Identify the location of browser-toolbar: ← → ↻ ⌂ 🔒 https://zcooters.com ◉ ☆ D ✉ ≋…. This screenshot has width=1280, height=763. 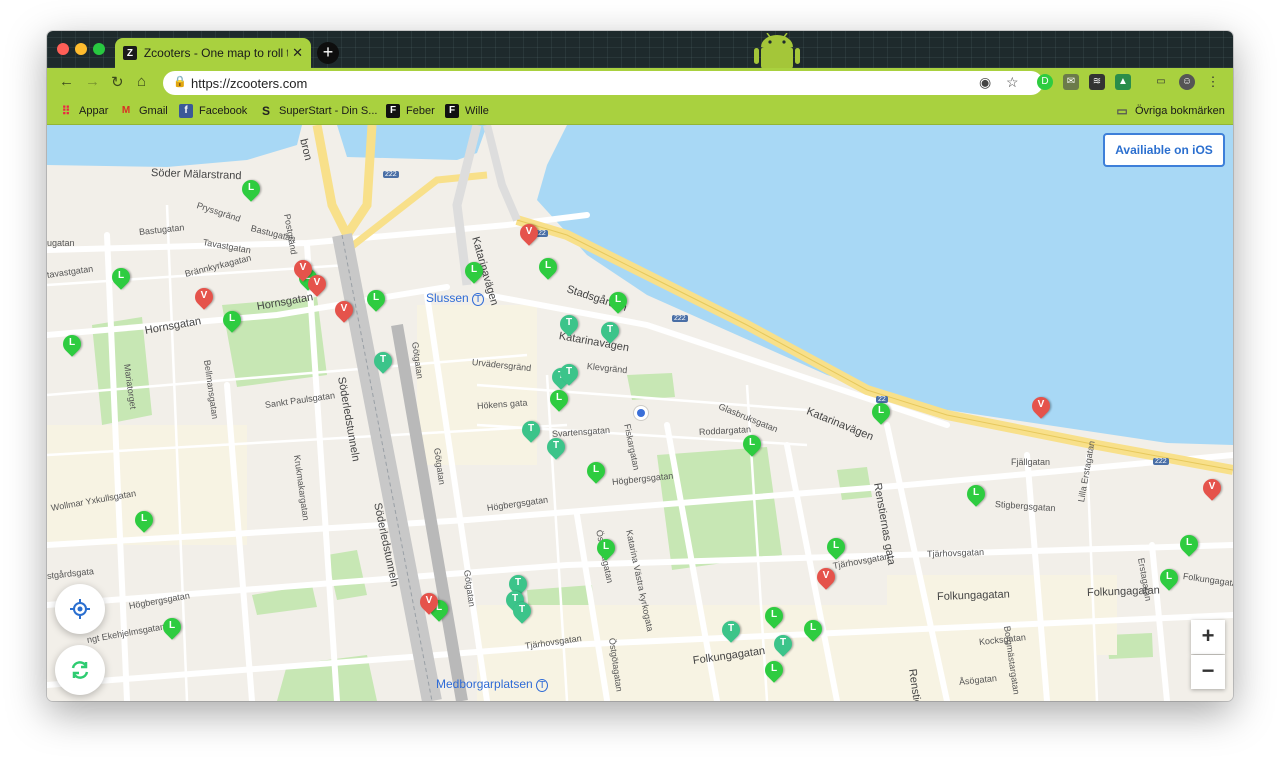
(640, 83).